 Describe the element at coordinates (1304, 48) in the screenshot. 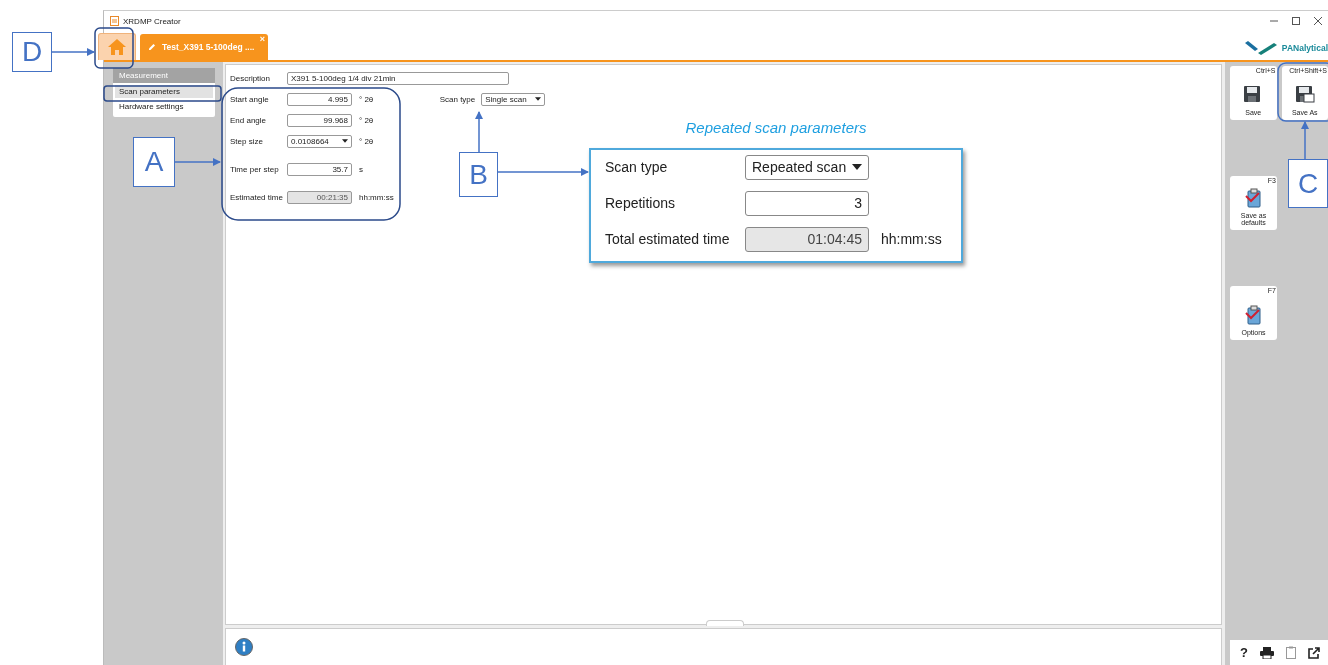

I see `logo-text: PANalytical` at that location.